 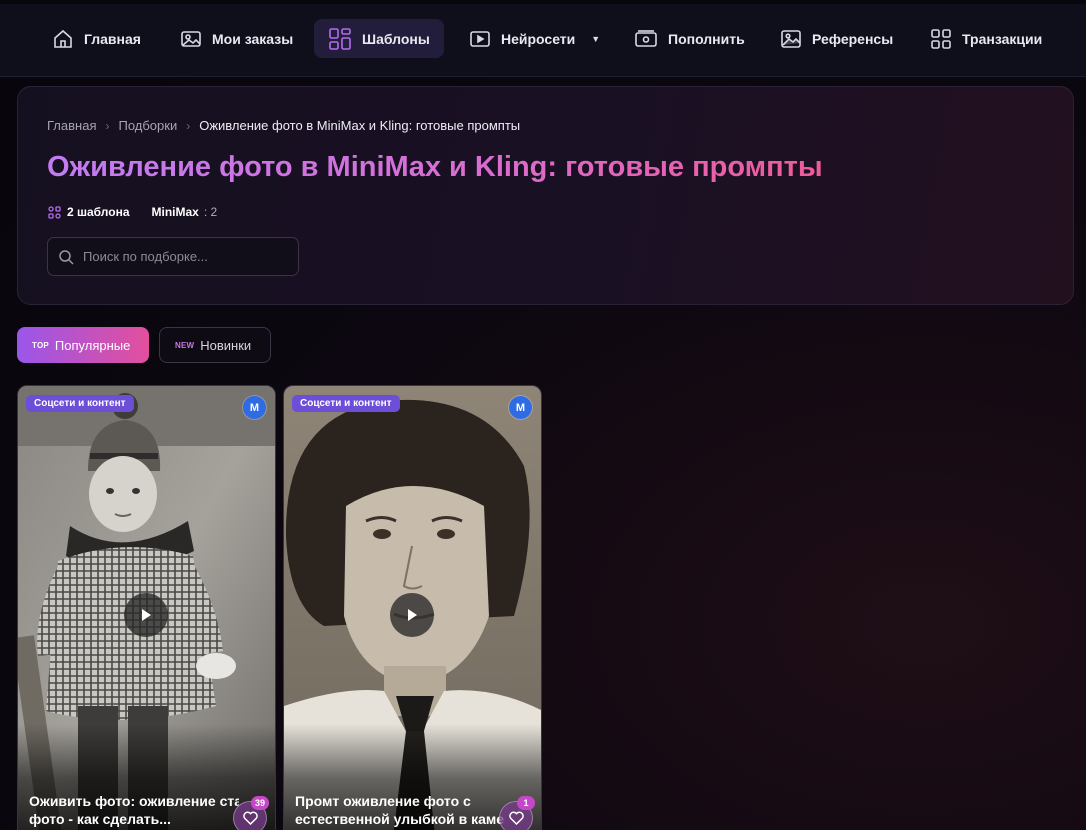 What do you see at coordinates (400, 819) in the screenshot?
I see `card-title-line: естественной улыбкой в камер` at bounding box center [400, 819].